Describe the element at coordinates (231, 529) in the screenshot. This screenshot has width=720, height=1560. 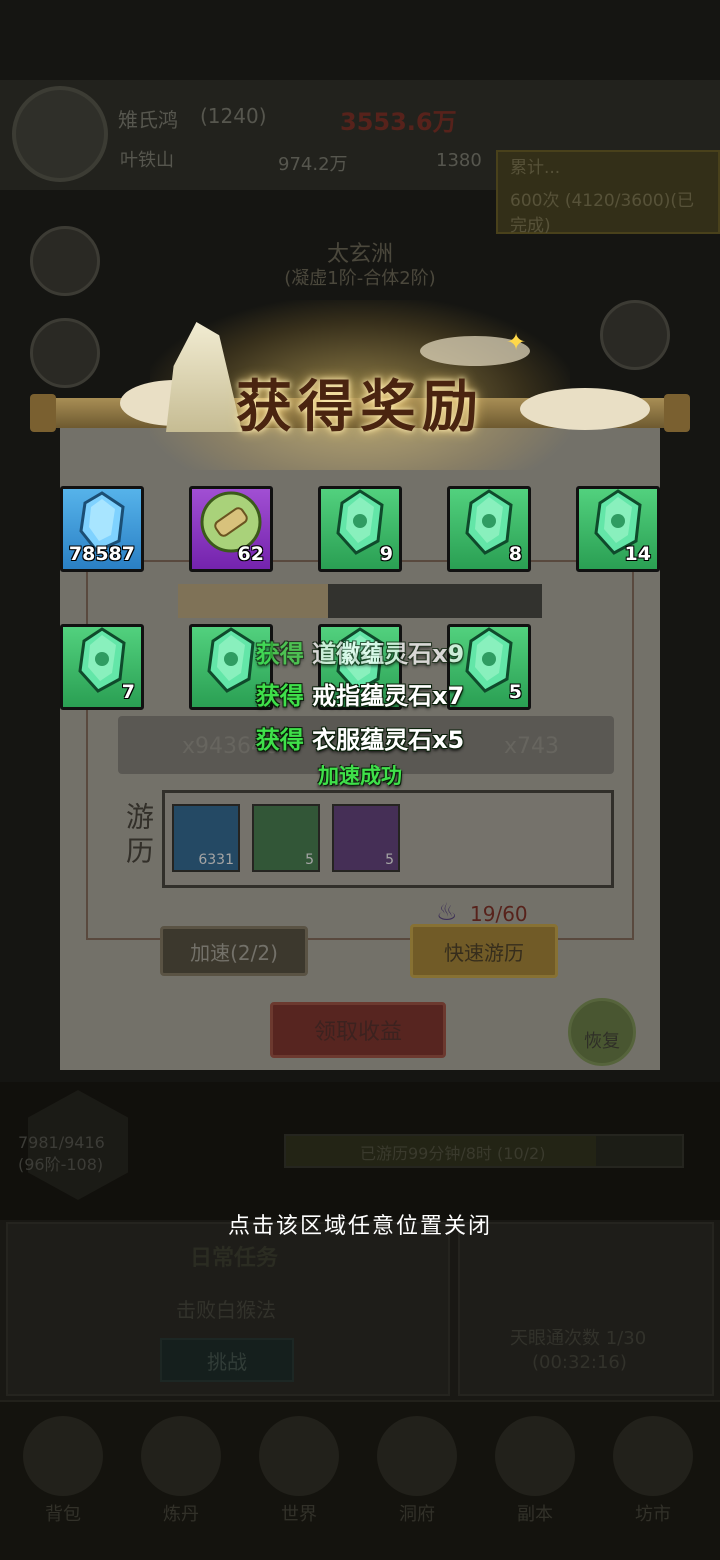
I see `reward-item: 62` at that location.